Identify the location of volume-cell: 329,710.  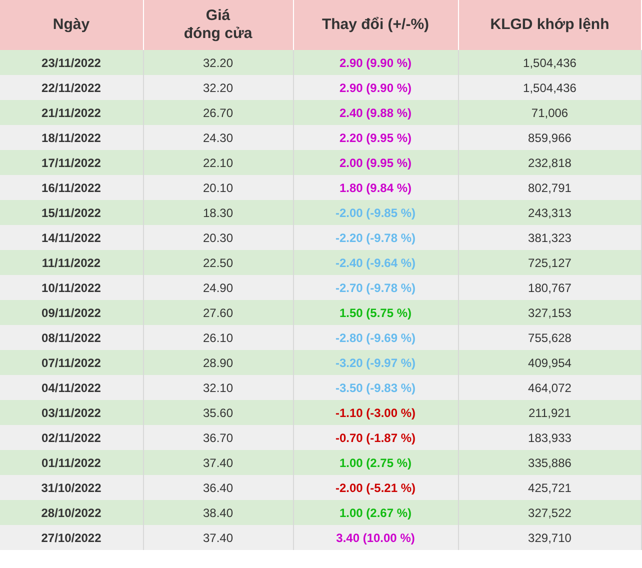
(550, 537).